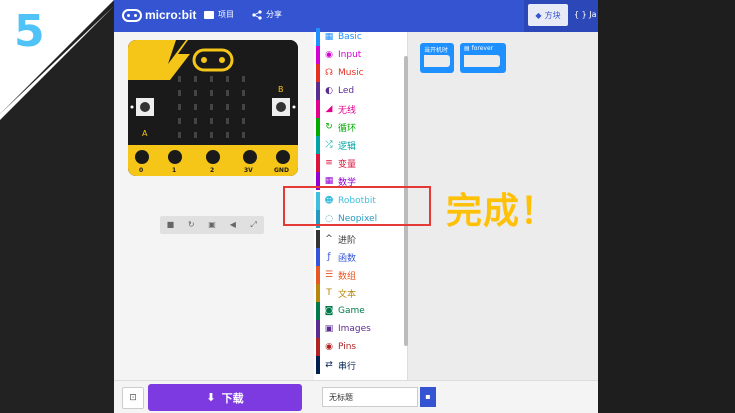 This screenshot has height=413, width=735. Describe the element at coordinates (361, 293) in the screenshot. I see `toolbox-category-文本: T 文本` at that location.